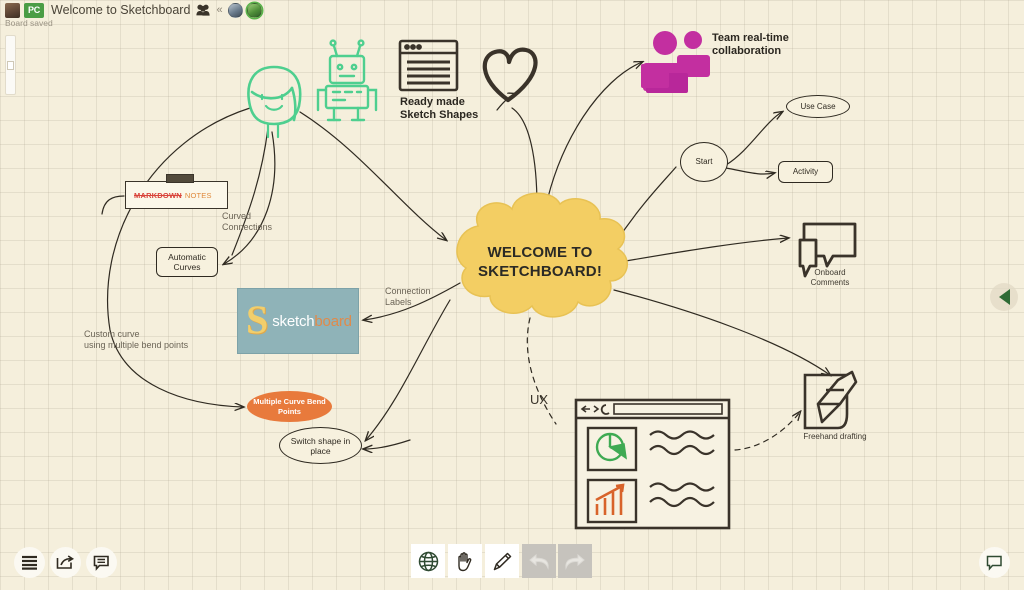 The image size is (1024, 590). What do you see at coordinates (203, 10) in the screenshot?
I see `people-icon` at bounding box center [203, 10].